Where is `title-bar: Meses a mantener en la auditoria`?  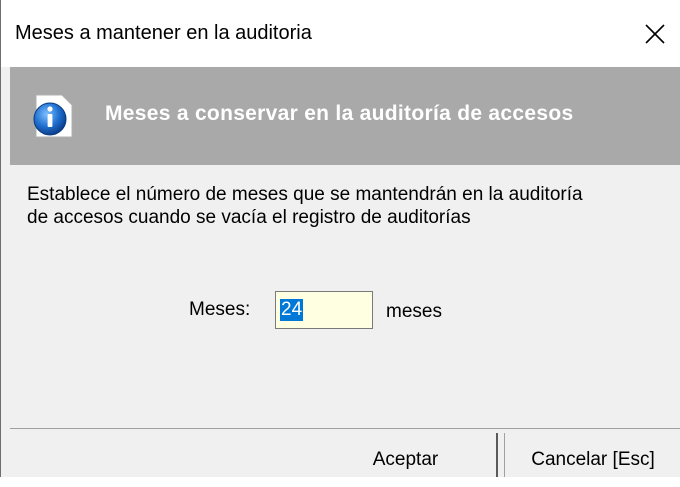 title-bar: Meses a mantener en la auditoria is located at coordinates (340, 33).